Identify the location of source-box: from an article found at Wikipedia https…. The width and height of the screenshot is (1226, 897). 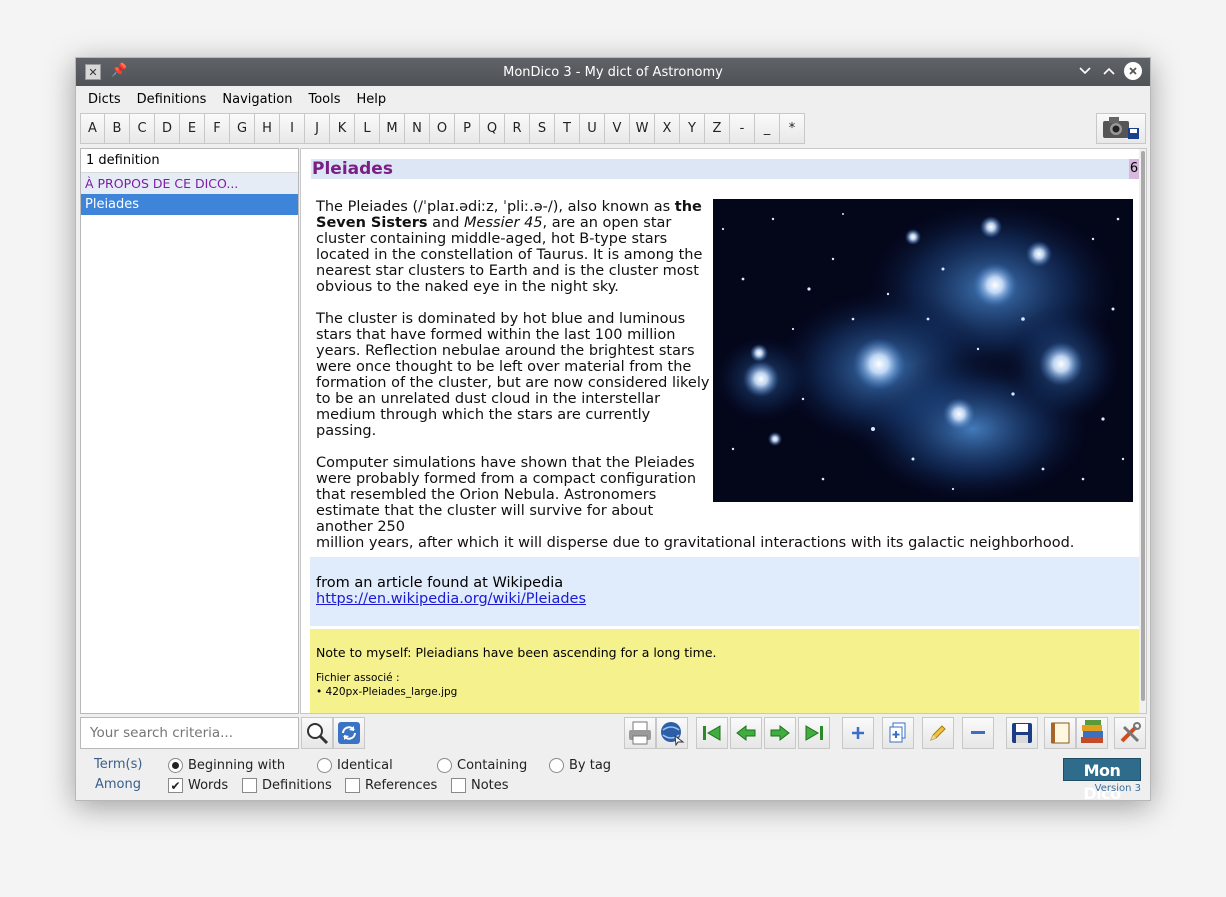
(724, 591).